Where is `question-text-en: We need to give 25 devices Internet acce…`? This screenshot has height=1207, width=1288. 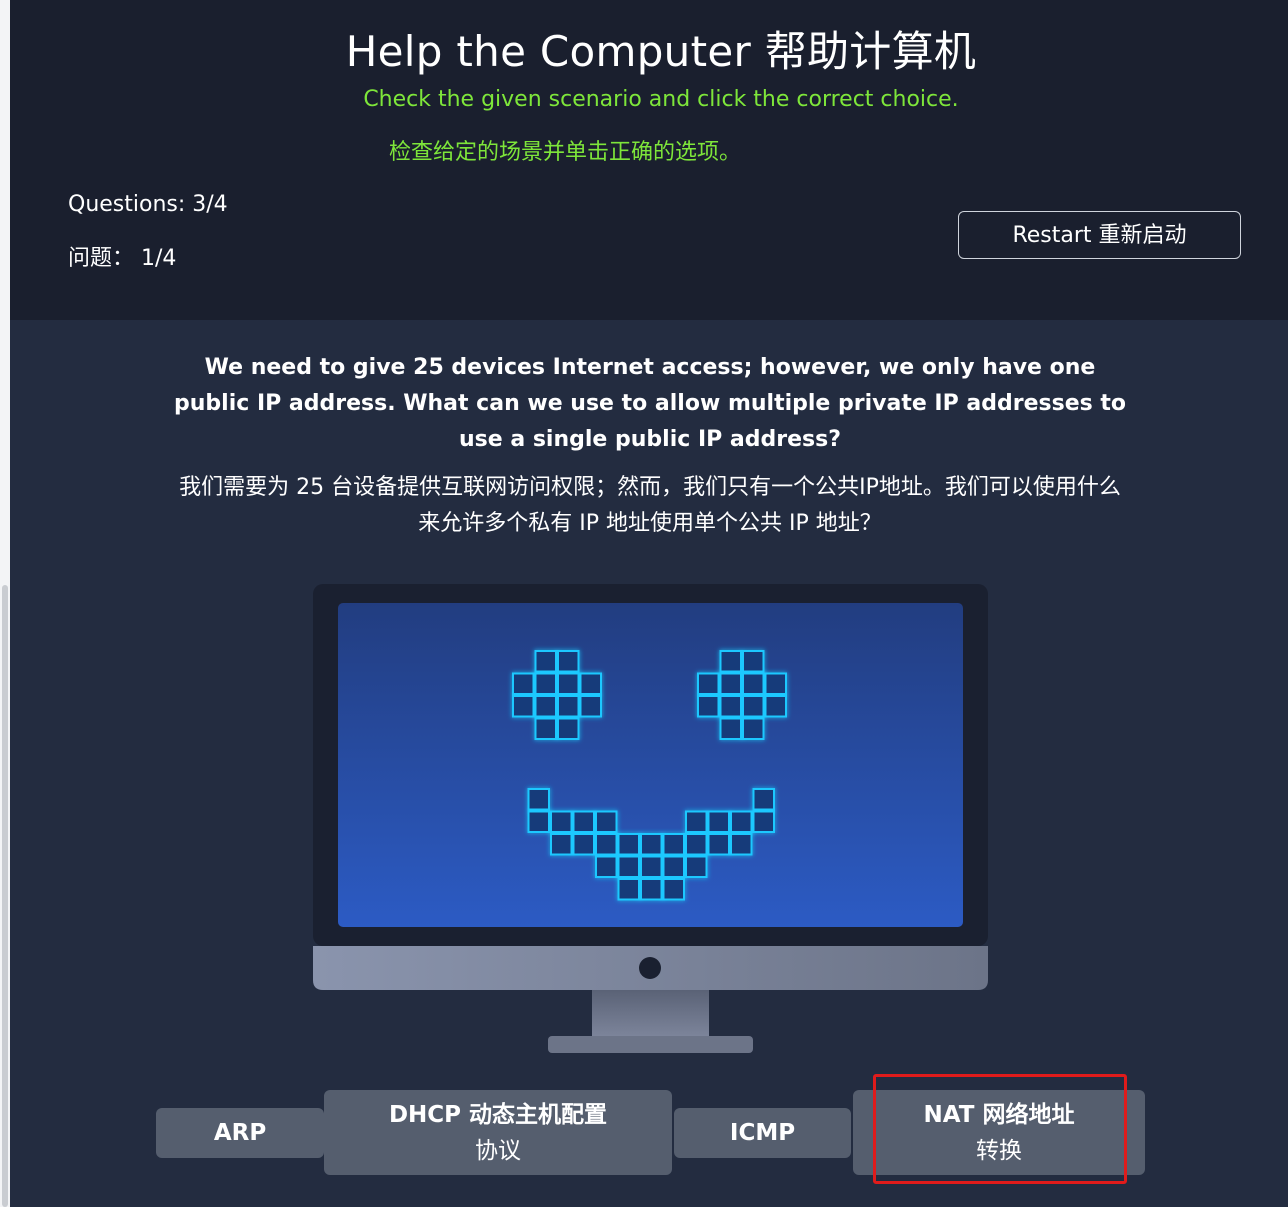
question-text-en: We need to give 25 devices Internet acce… is located at coordinates (650, 403).